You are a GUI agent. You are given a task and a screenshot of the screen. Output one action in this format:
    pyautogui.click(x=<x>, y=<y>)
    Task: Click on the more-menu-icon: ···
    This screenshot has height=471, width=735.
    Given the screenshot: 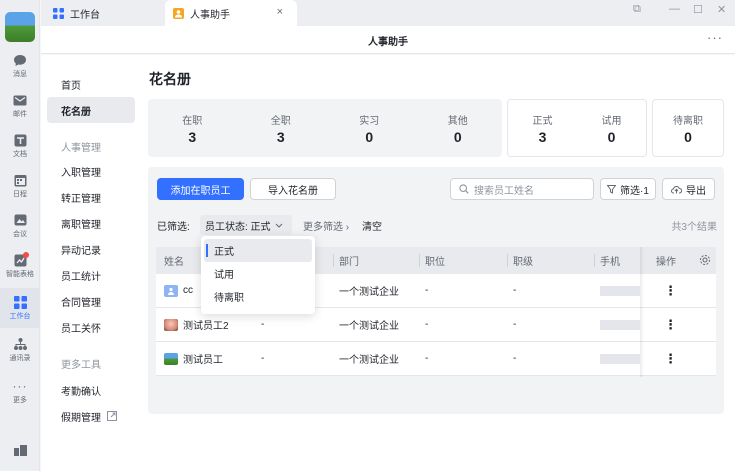 What is the action you would take?
    pyautogui.click(x=715, y=37)
    